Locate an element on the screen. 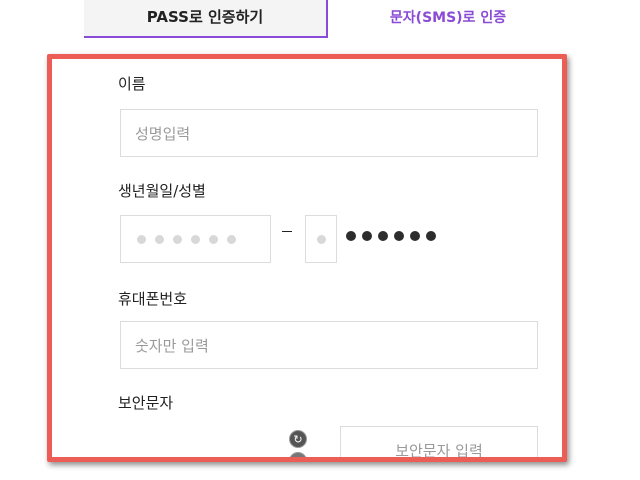 This screenshot has width=640, height=480. phone-label: 휴대폰번호 is located at coordinates (153, 299).